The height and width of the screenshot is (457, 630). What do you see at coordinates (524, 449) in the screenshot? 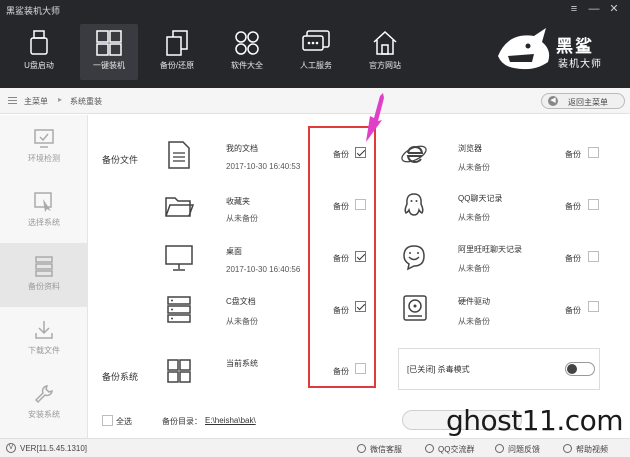
I see `link-label: 问题反馈` at bounding box center [524, 449].